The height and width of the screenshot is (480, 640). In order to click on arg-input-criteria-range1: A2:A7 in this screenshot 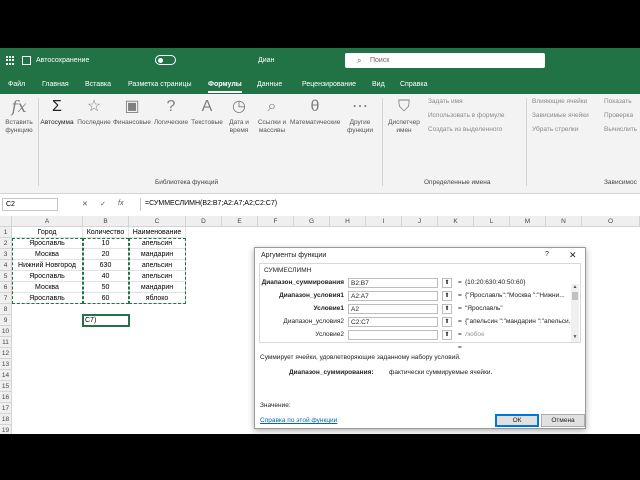, I will do `click(393, 296)`.